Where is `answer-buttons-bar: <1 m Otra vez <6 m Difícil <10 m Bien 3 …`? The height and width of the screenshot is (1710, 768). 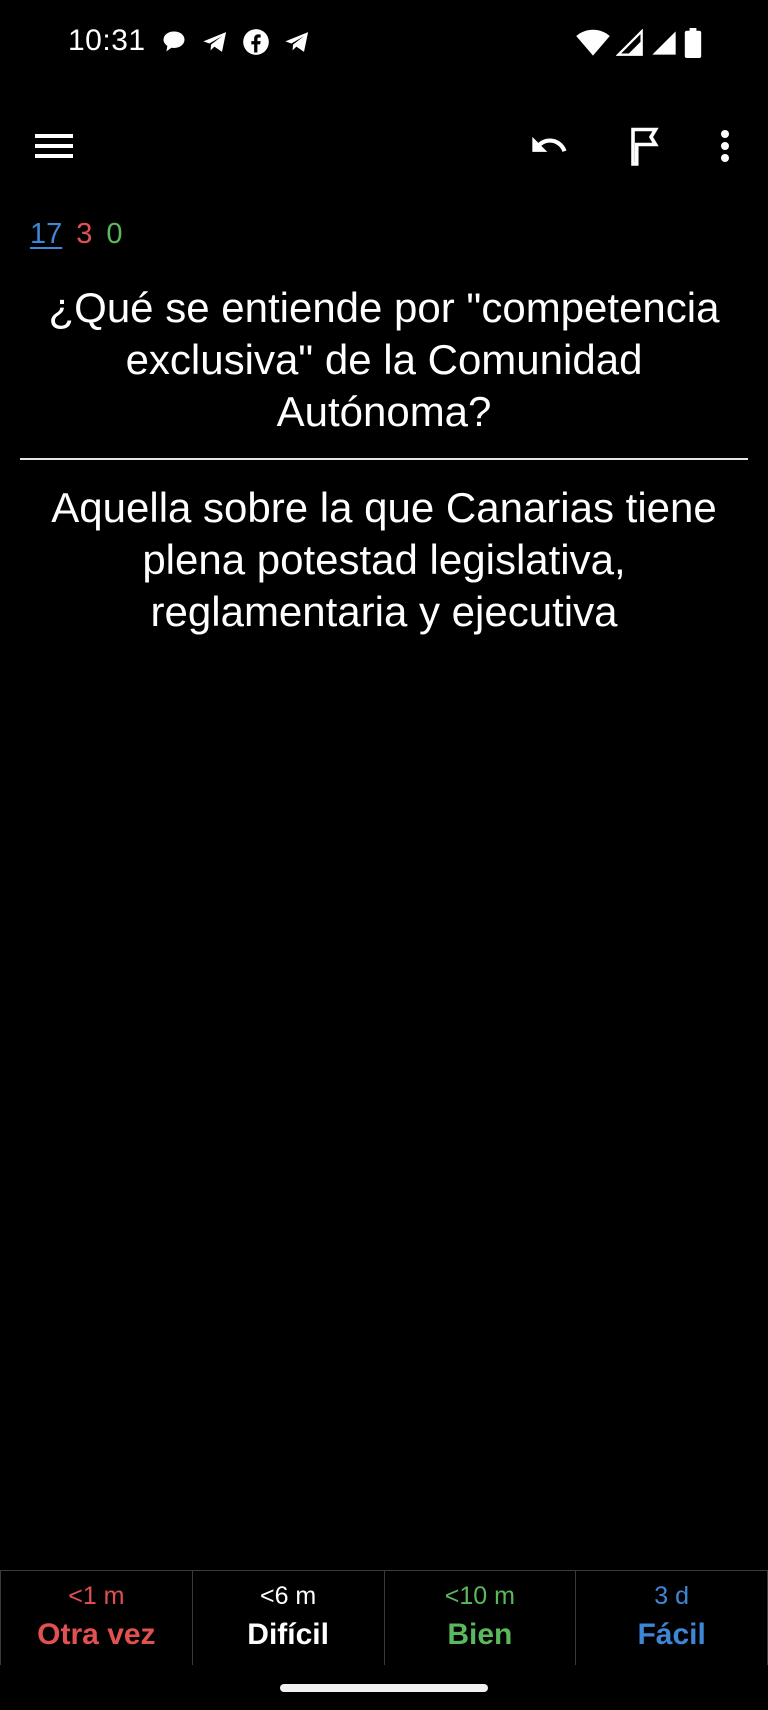
answer-buttons-bar: <1 m Otra vez <6 m Difícil <10 m Bien 3 … is located at coordinates (384, 1617).